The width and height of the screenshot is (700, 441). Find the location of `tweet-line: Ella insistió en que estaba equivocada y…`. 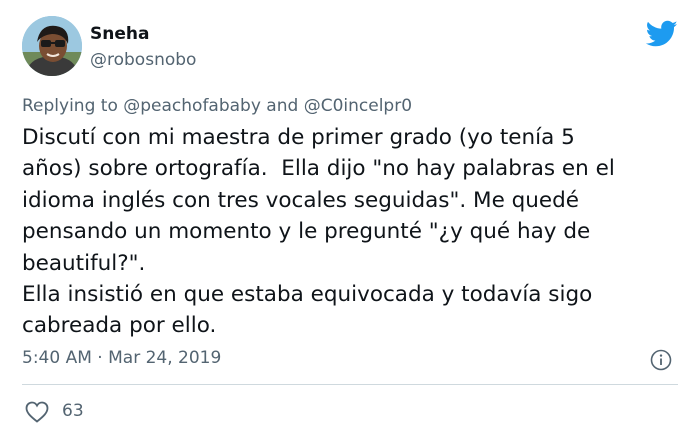

tweet-line: Ella insistió en que estaba equivocada y… is located at coordinates (307, 295).